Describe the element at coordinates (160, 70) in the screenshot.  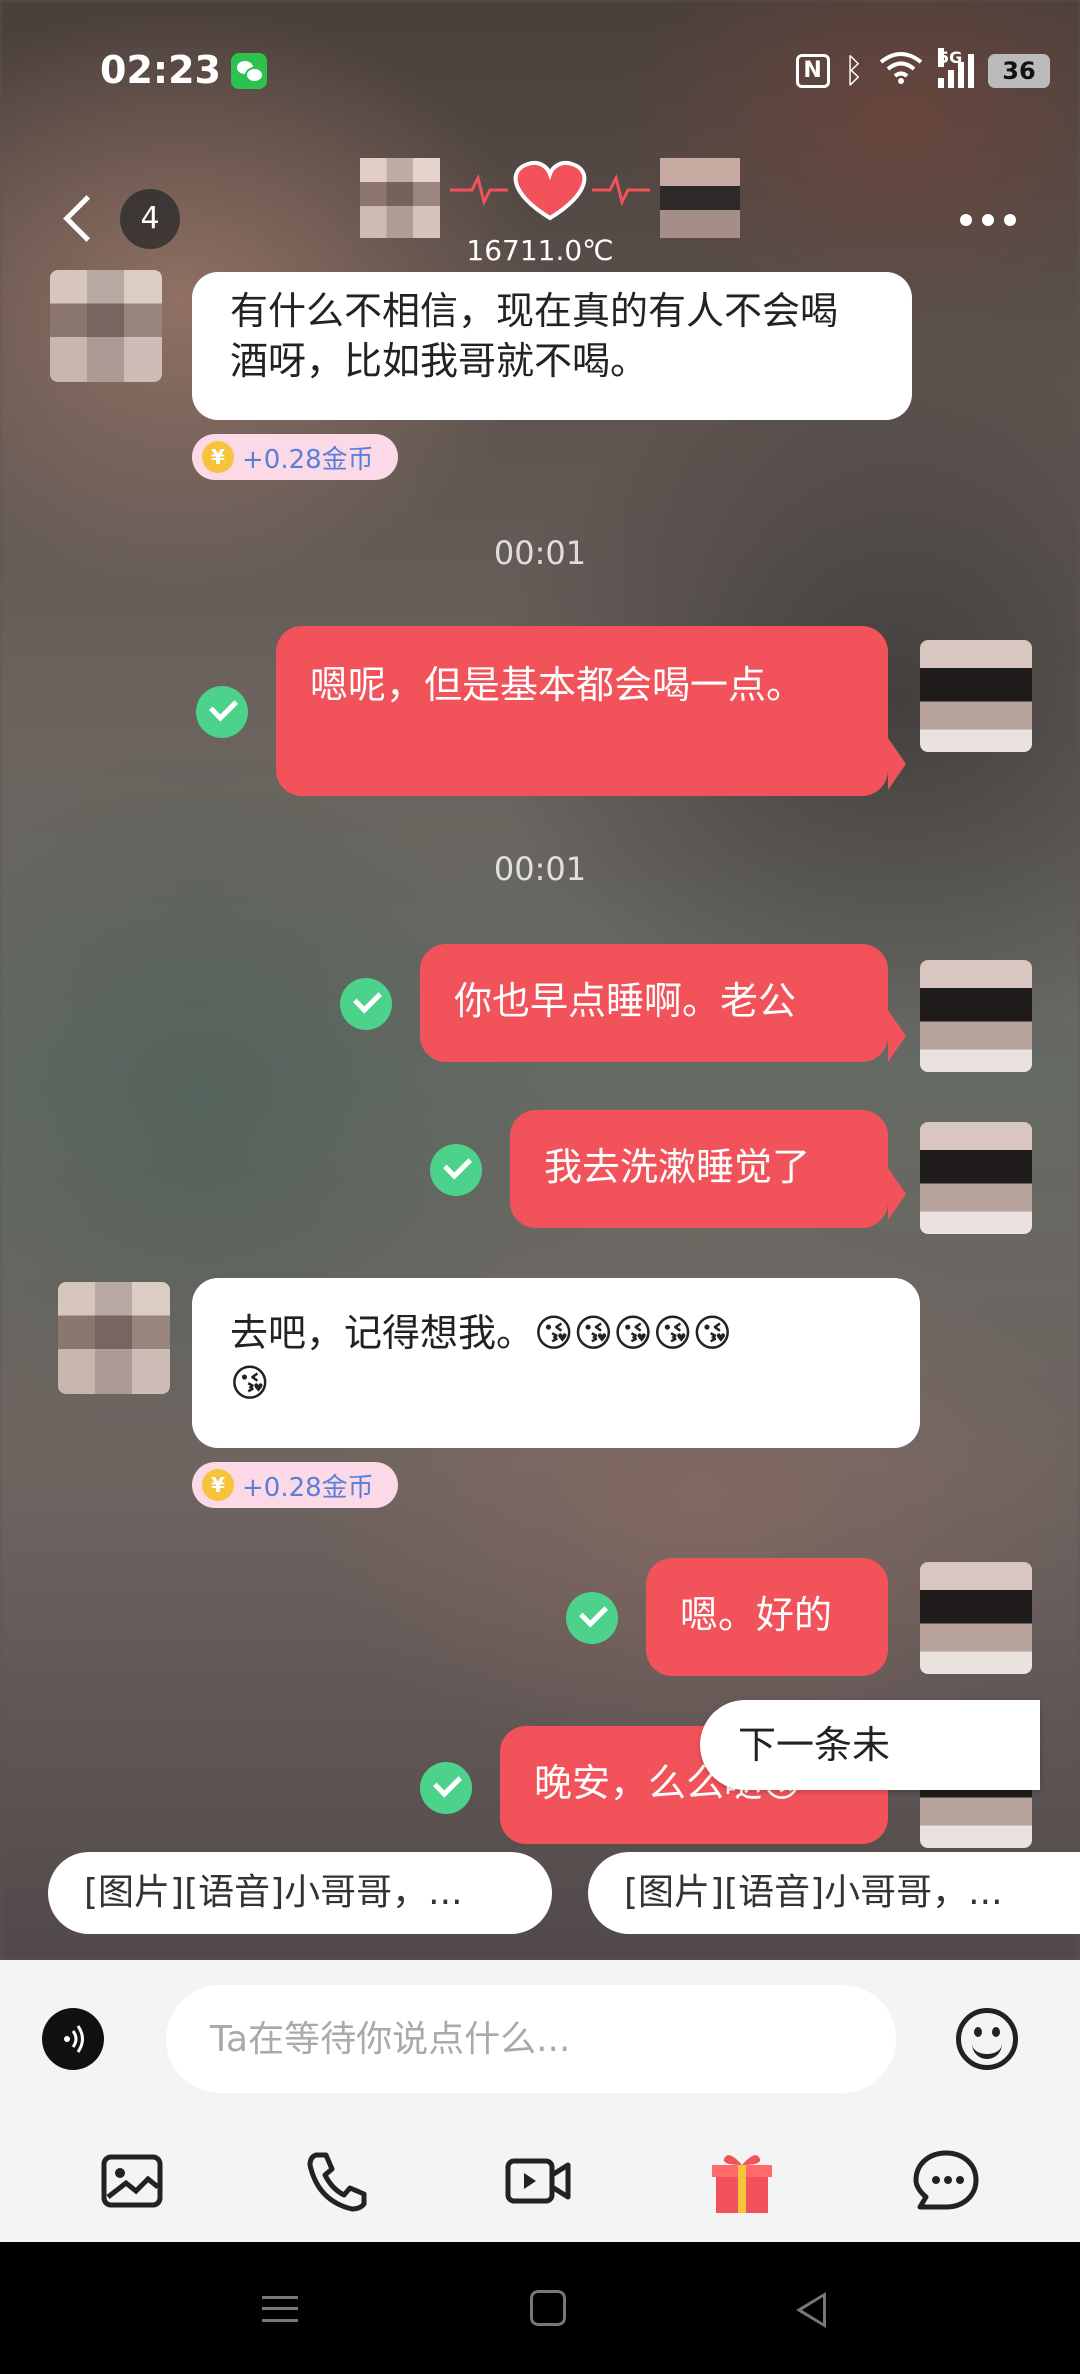
I see `status-time: 02:23` at that location.